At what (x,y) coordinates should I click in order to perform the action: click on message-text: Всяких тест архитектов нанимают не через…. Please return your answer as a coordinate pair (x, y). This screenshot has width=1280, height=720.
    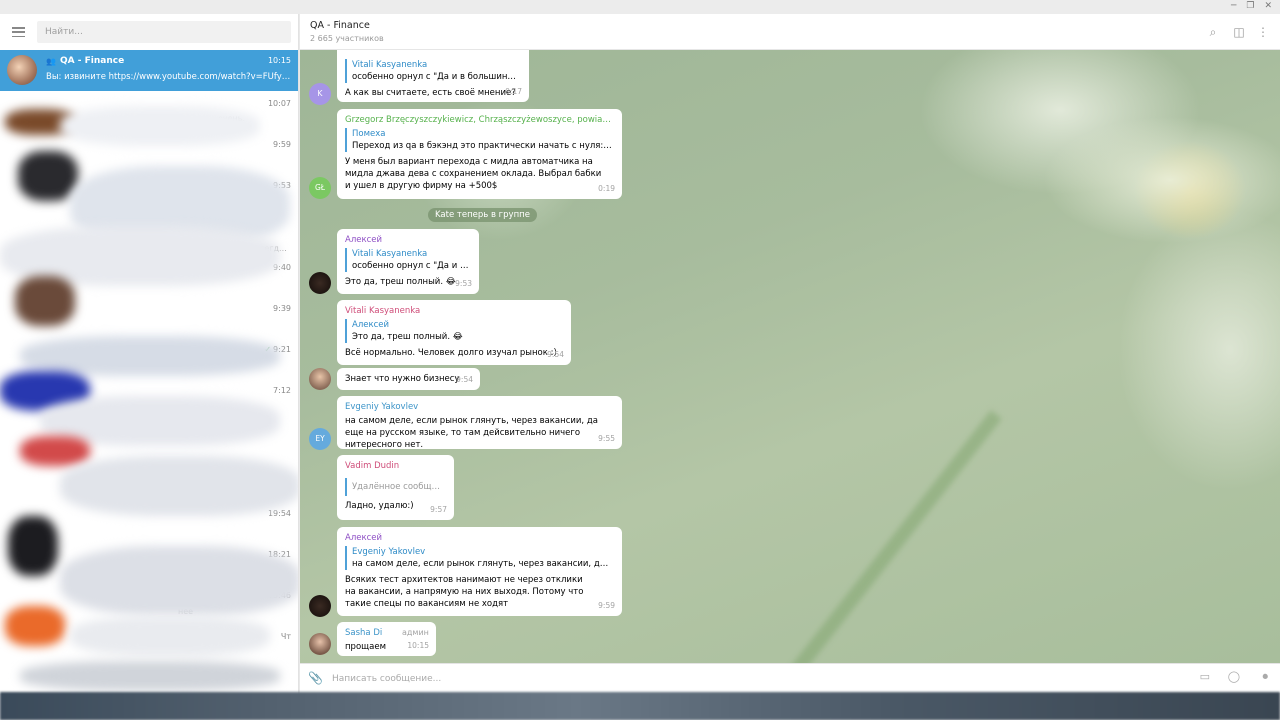
    Looking at the image, I should click on (464, 592).